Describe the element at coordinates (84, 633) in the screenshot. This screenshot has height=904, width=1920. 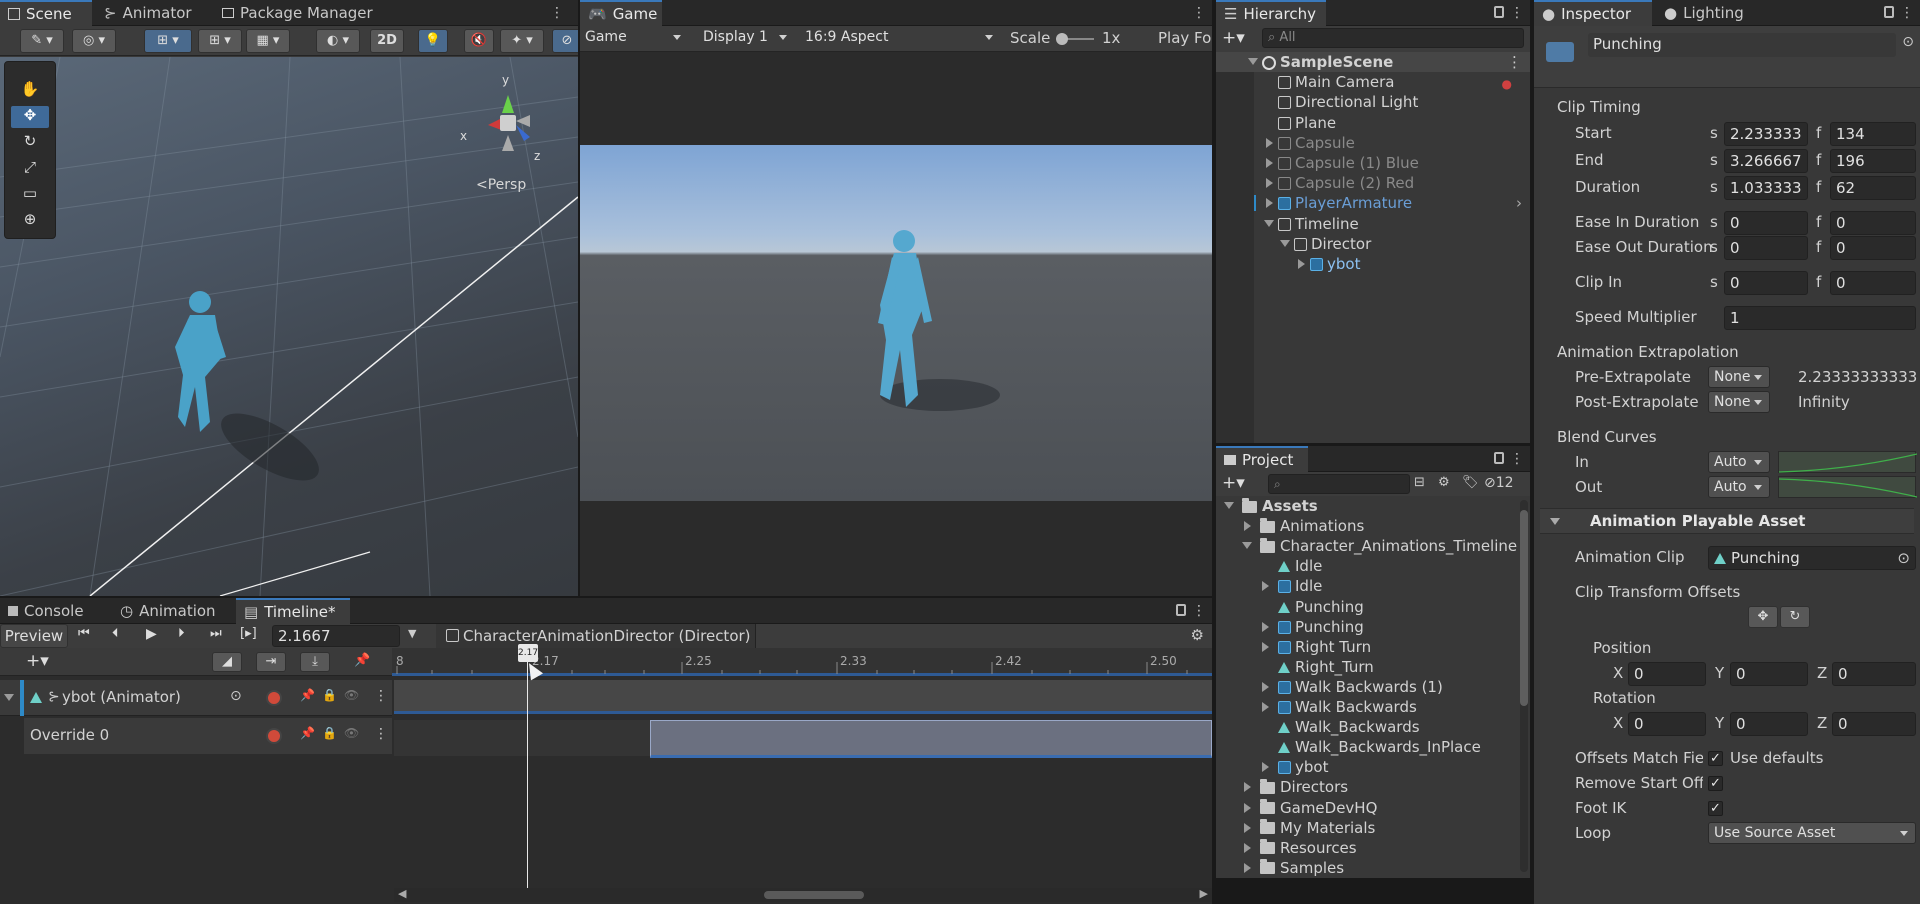
I see `goto-start-icon: ⏮` at that location.